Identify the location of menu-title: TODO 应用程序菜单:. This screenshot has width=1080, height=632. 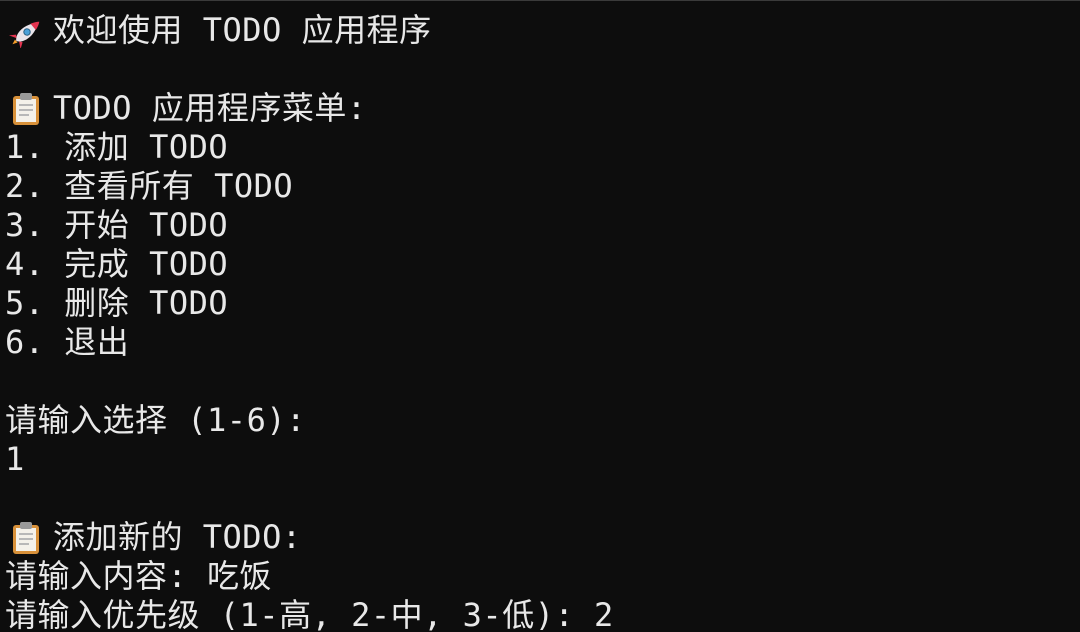
(210, 108).